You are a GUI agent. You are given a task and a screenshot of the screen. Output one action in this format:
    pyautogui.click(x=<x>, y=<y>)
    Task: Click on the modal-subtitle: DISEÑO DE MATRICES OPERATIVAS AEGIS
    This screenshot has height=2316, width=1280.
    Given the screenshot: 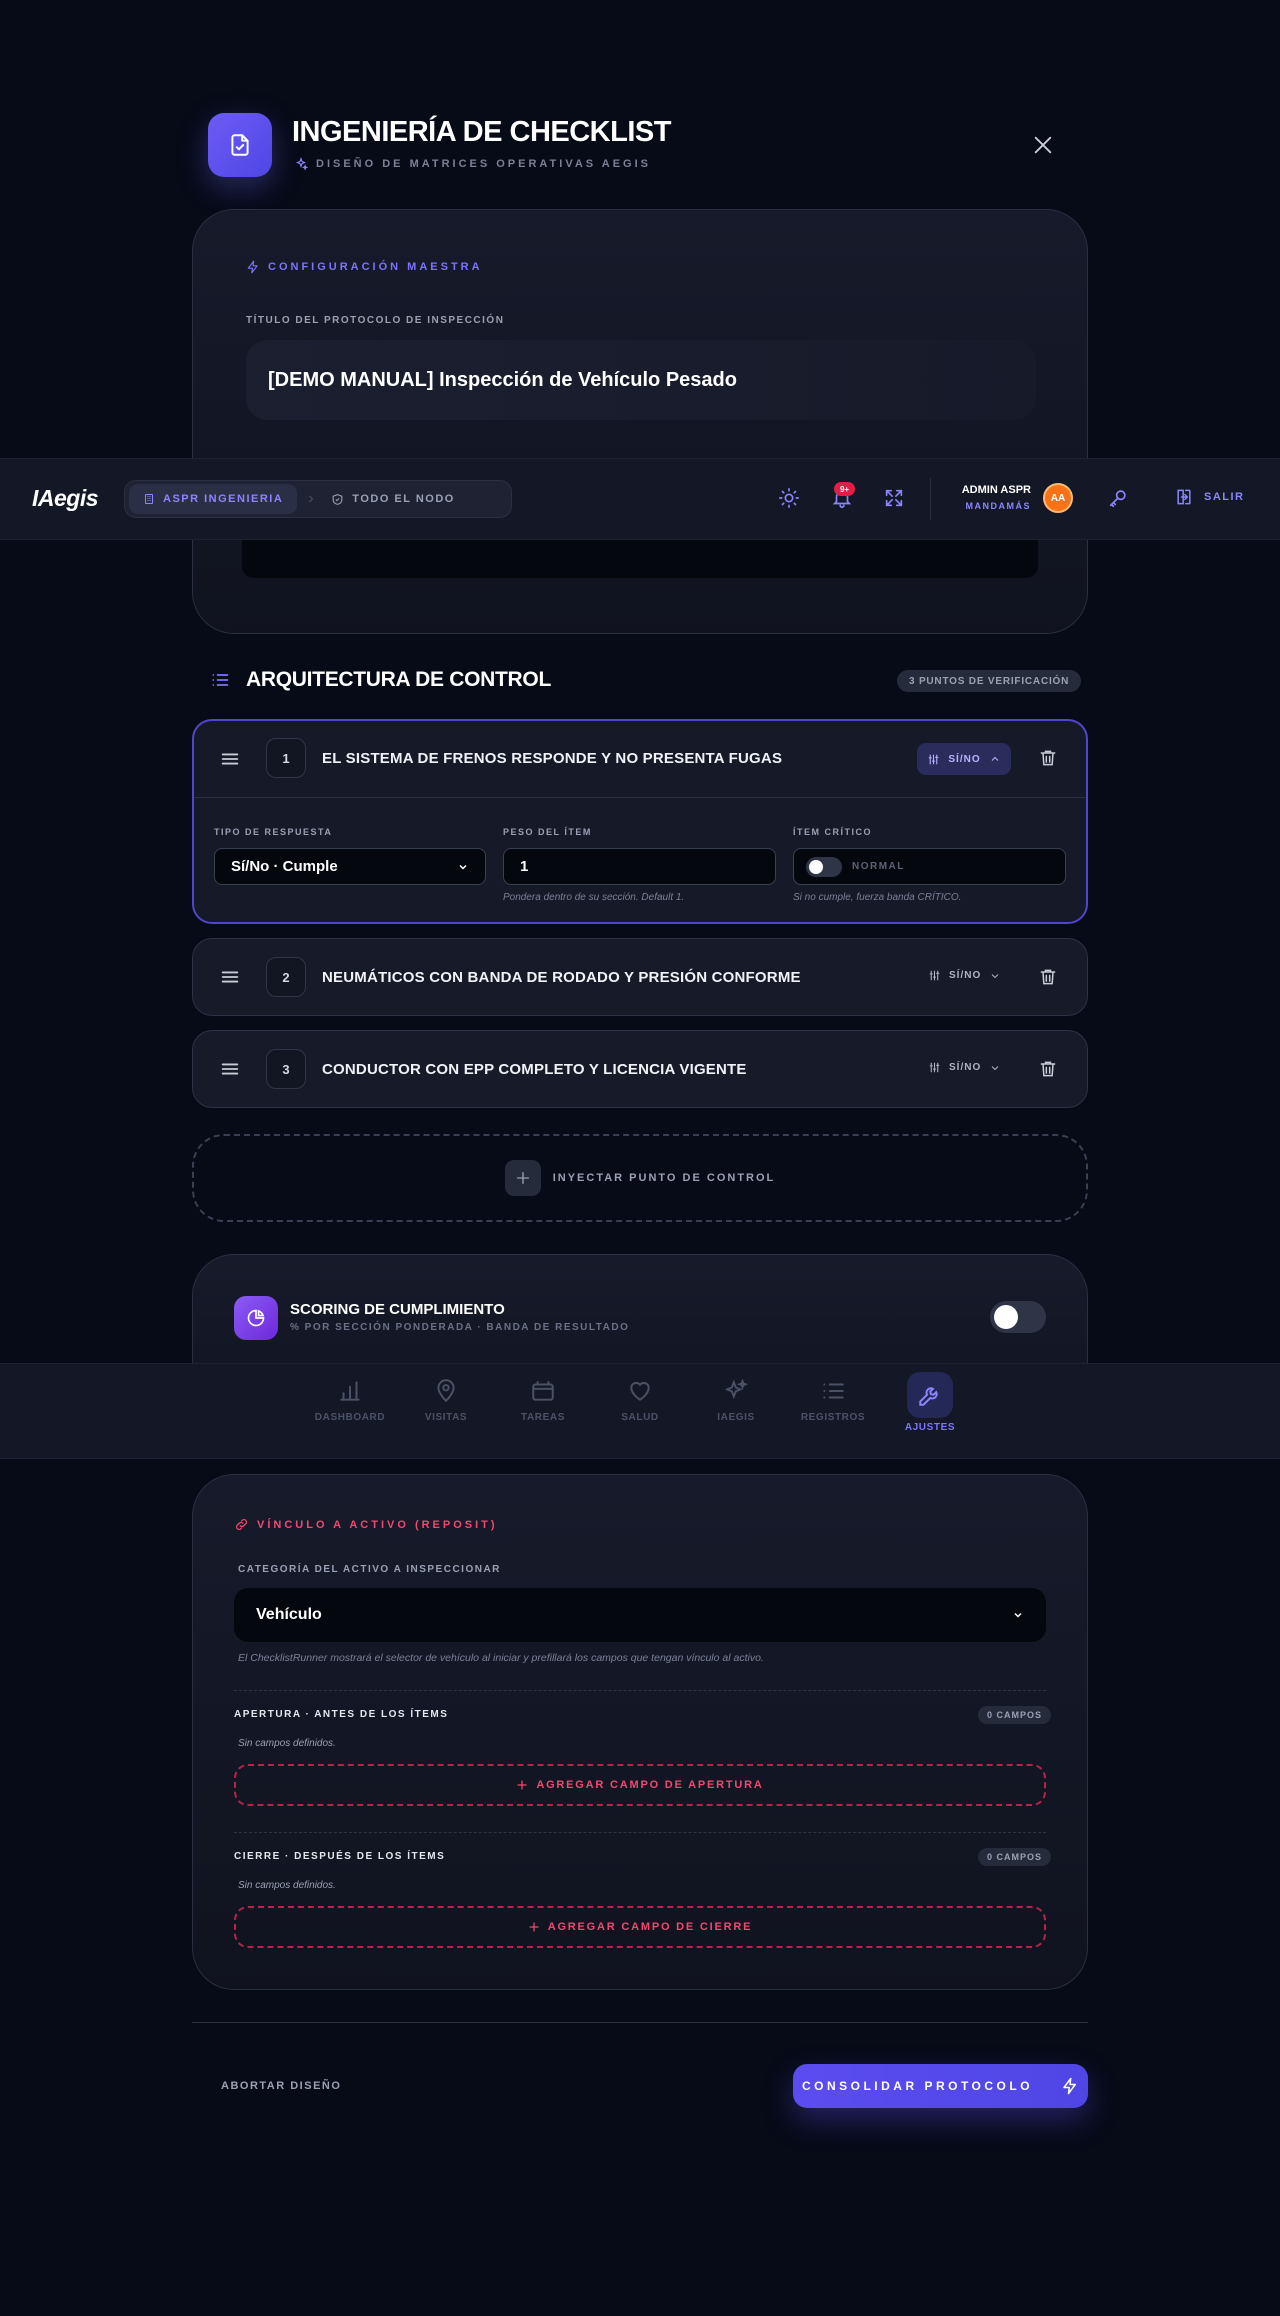 What is the action you would take?
    pyautogui.click(x=472, y=164)
    